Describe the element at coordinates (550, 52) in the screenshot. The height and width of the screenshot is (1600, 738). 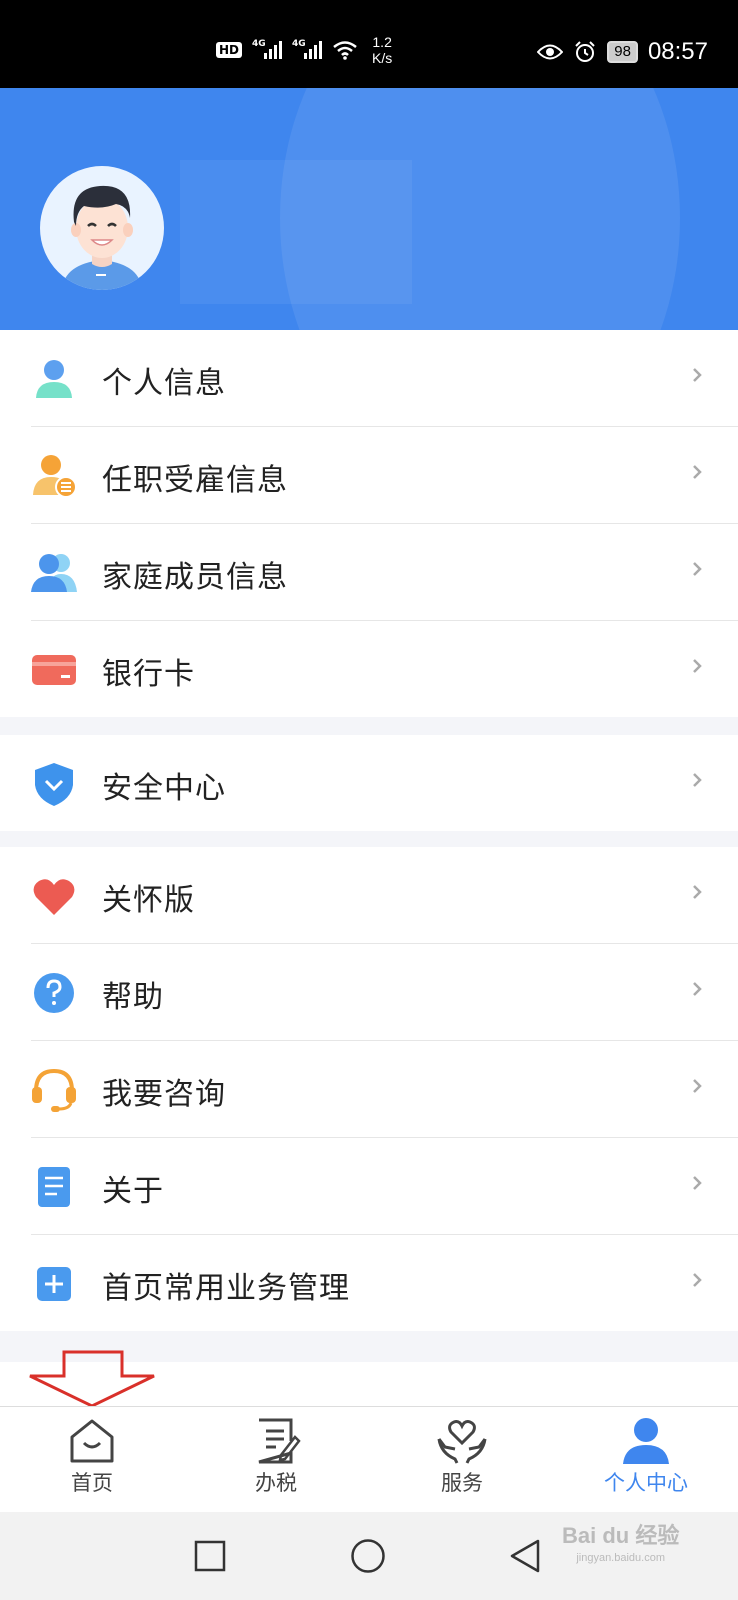
I see `eye-icon` at that location.